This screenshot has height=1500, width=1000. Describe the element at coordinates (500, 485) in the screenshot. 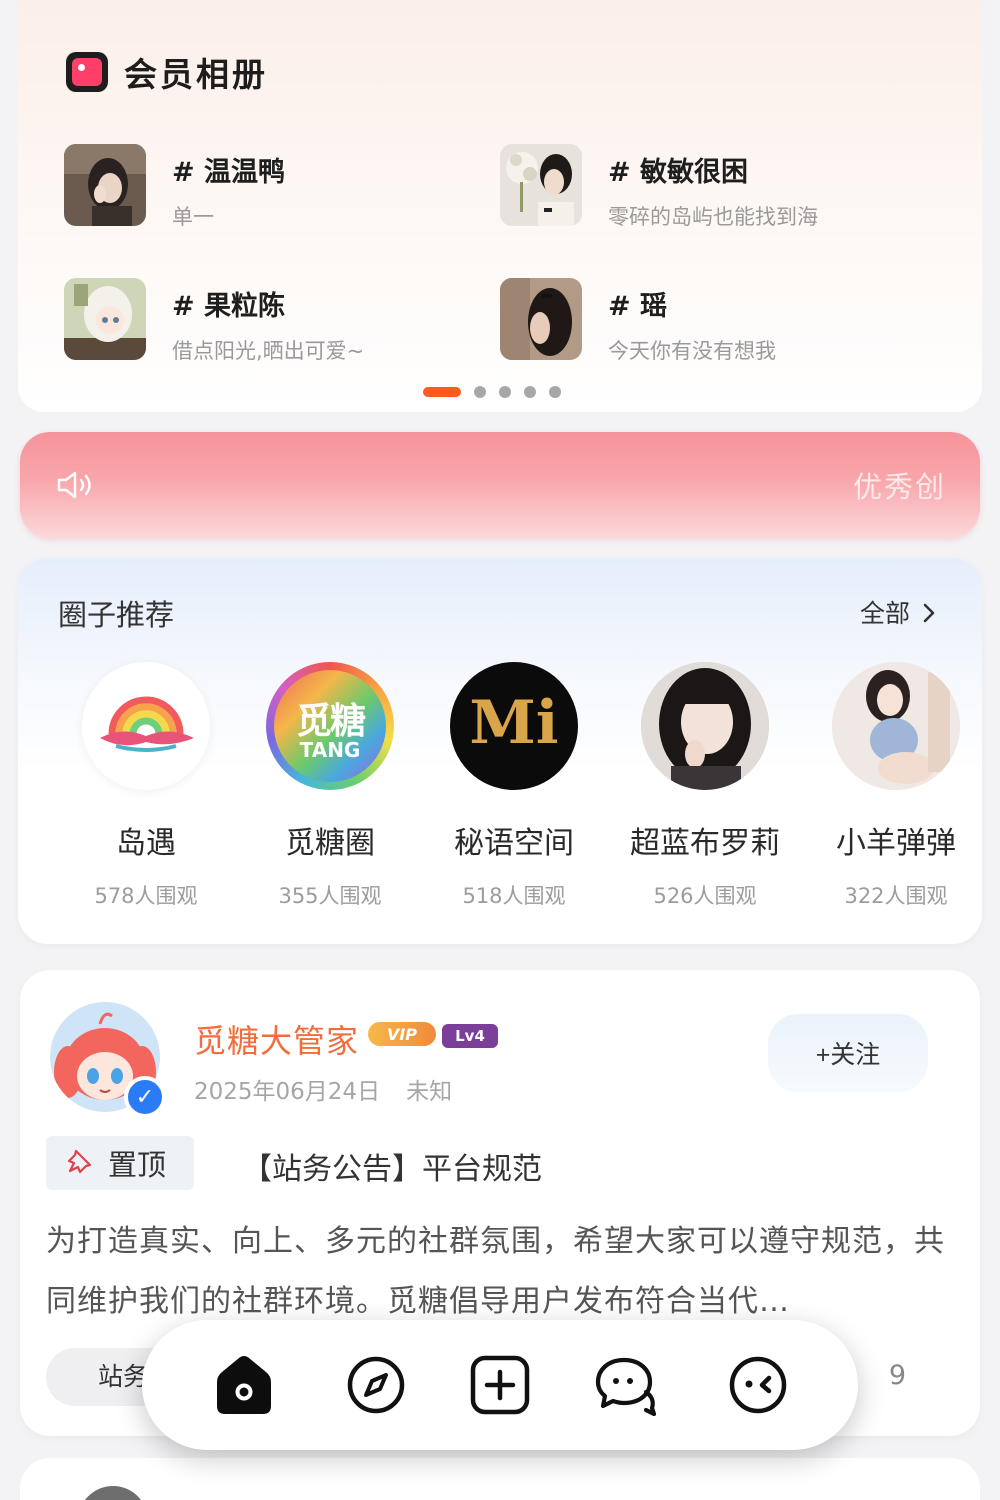

I see `announcement-bar: 优秀创` at that location.